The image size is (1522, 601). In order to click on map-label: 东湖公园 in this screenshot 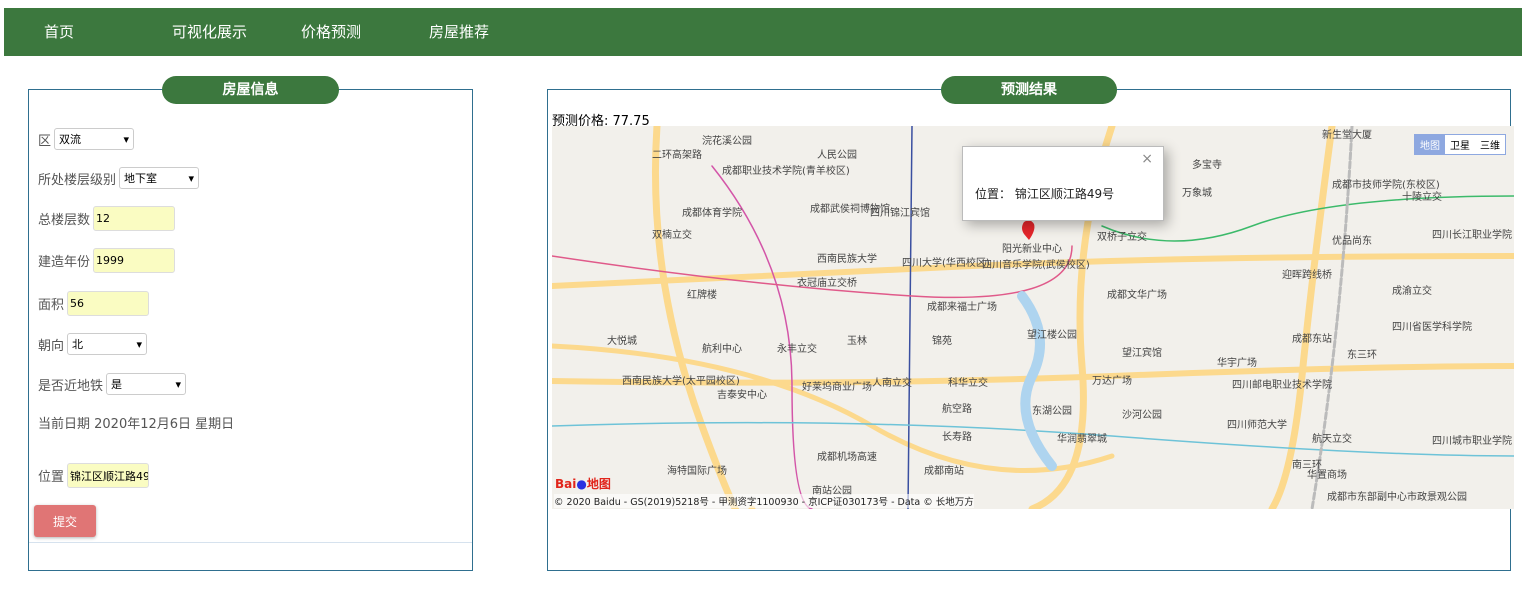, I will do `click(1052, 411)`.